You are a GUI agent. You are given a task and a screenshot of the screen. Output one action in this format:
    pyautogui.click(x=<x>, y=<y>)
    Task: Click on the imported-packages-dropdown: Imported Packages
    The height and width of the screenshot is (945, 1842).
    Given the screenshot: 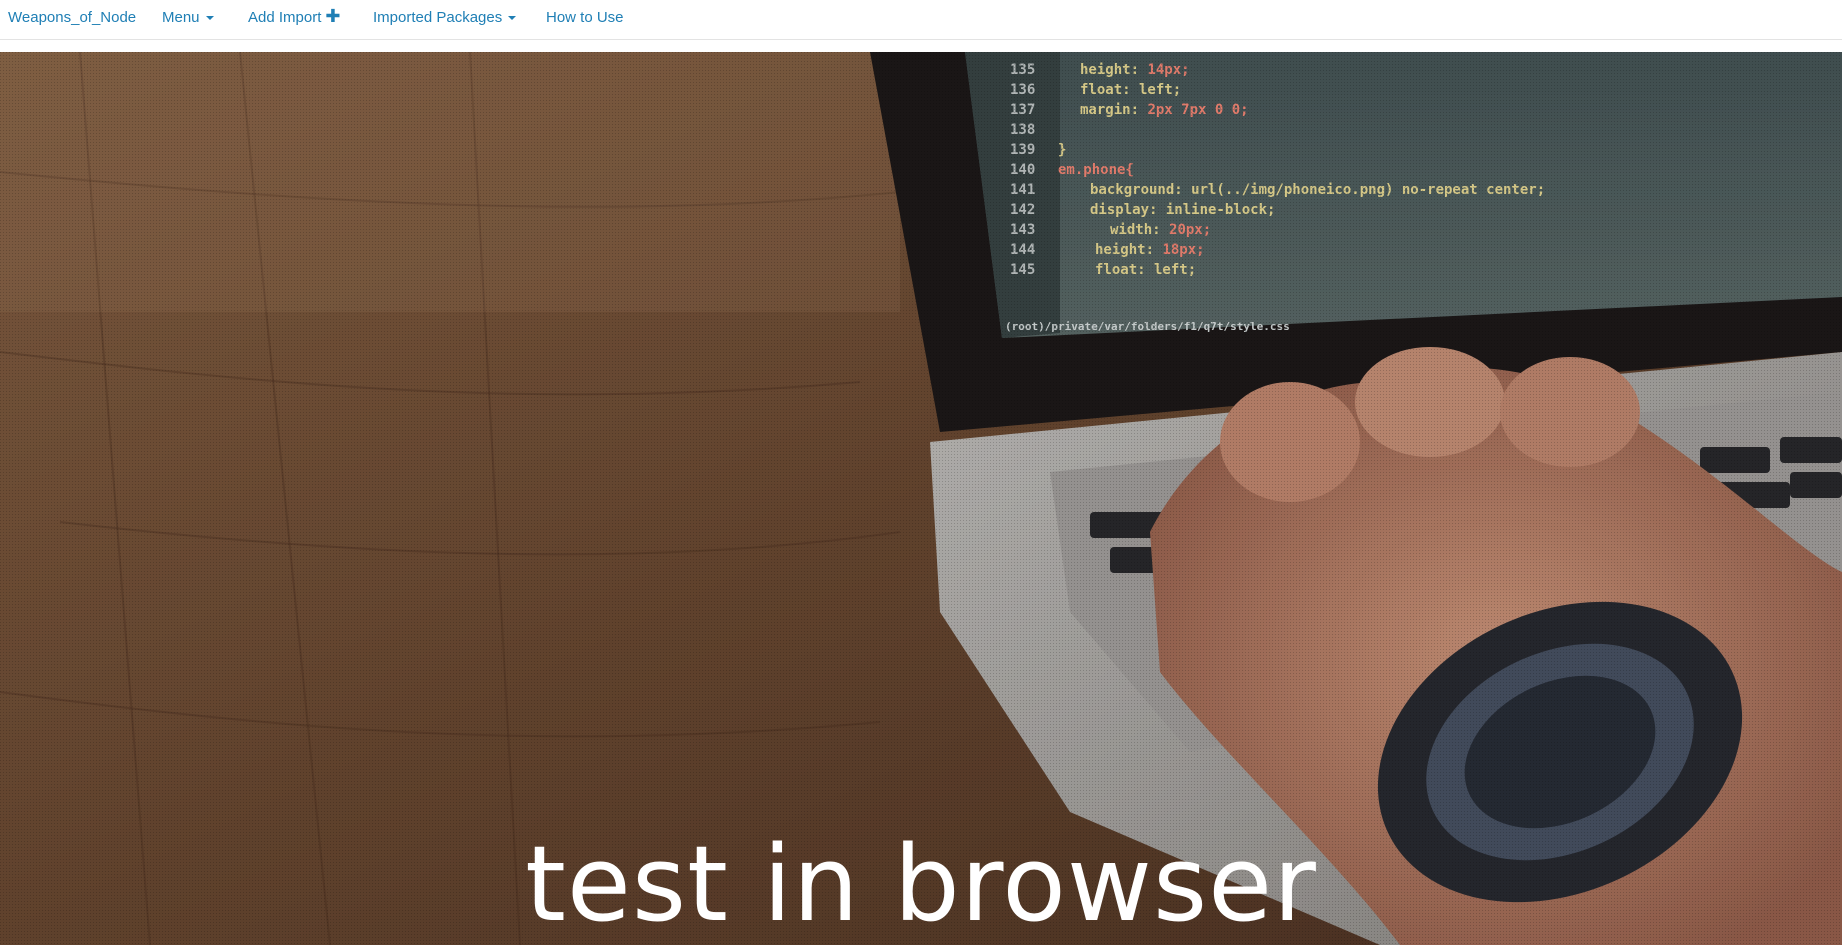 What is the action you would take?
    pyautogui.click(x=445, y=17)
    